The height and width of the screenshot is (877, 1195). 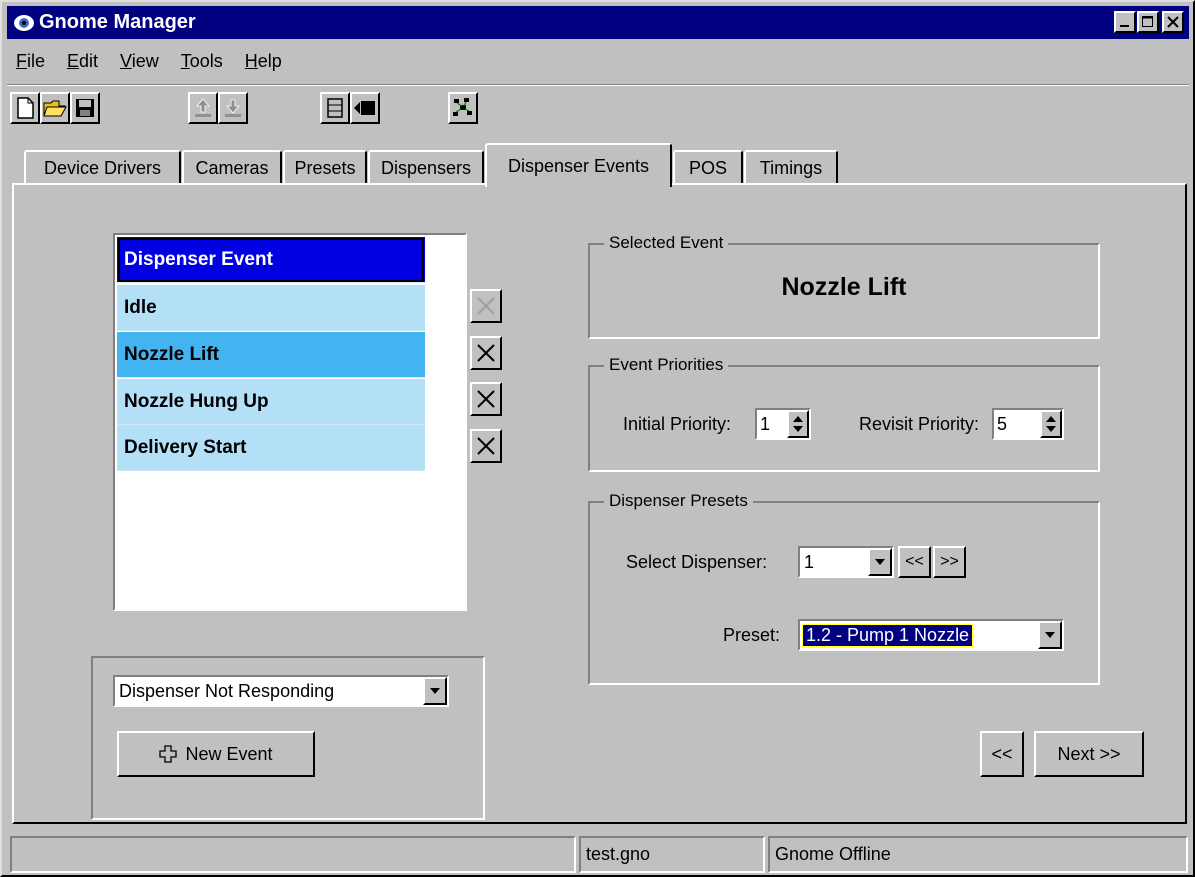 I want to click on initial-priority-label: Initial Priority:, so click(x=677, y=424).